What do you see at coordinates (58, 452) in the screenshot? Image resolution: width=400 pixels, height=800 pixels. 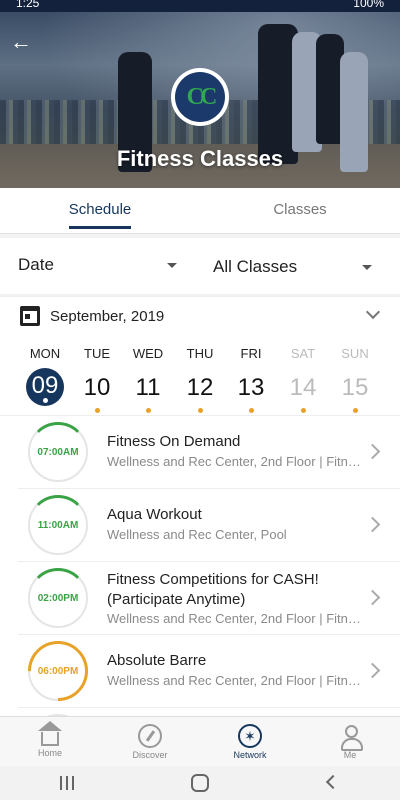 I see `time-badge: 07:00AM` at bounding box center [58, 452].